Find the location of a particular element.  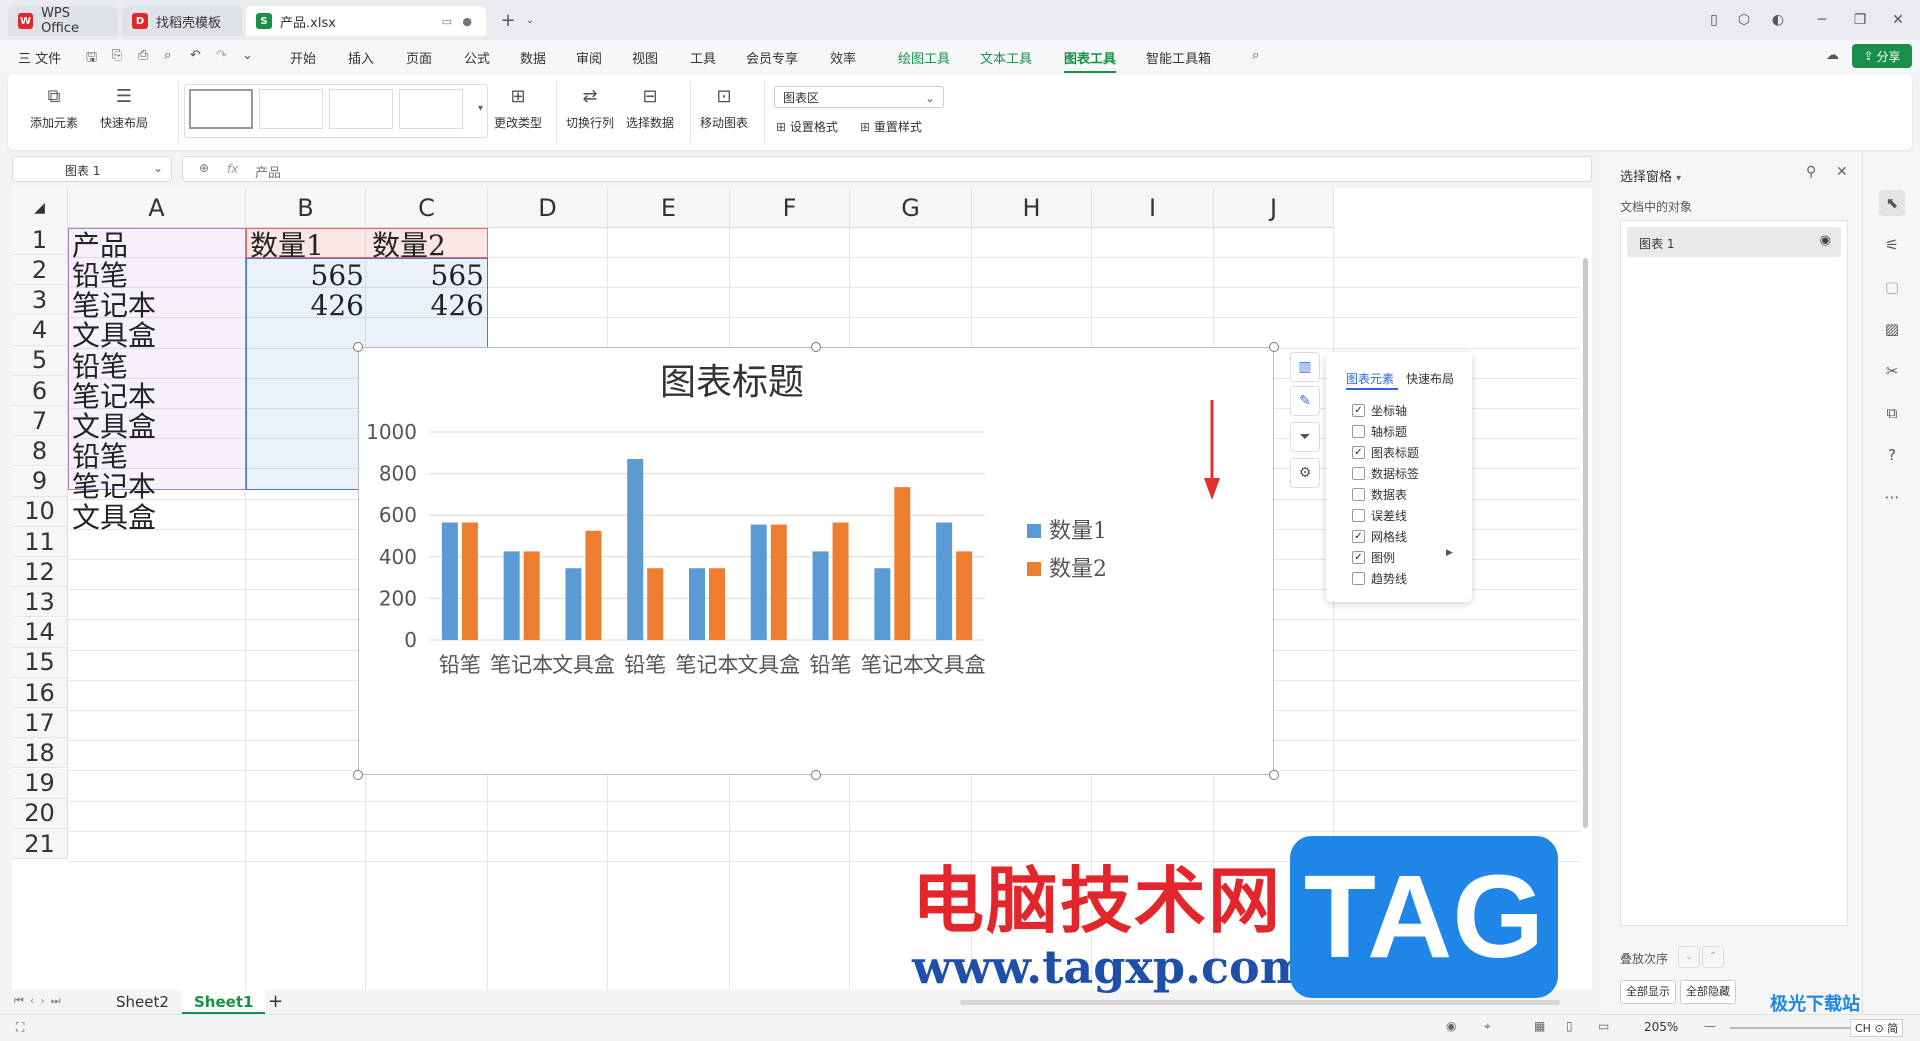

column-header: H is located at coordinates (1032, 208).